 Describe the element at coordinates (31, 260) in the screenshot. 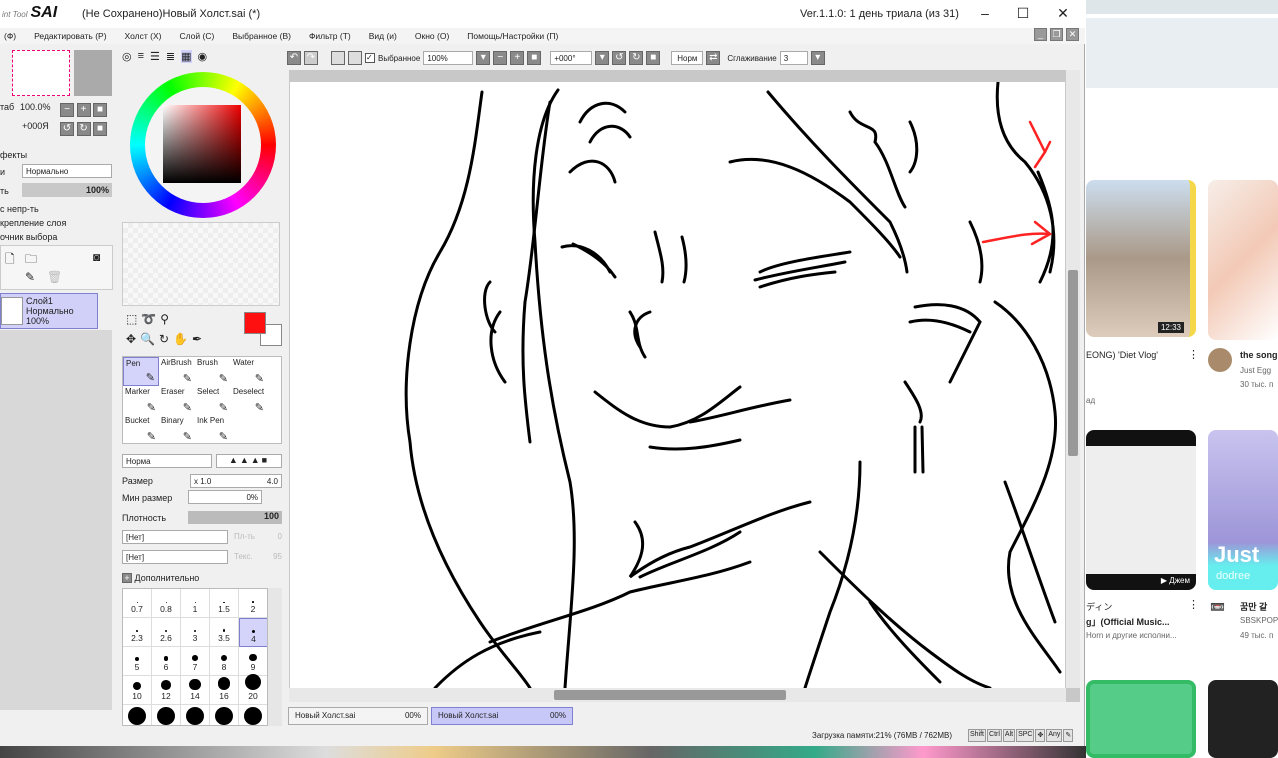

I see `new-folder-icon: 🗀` at that location.